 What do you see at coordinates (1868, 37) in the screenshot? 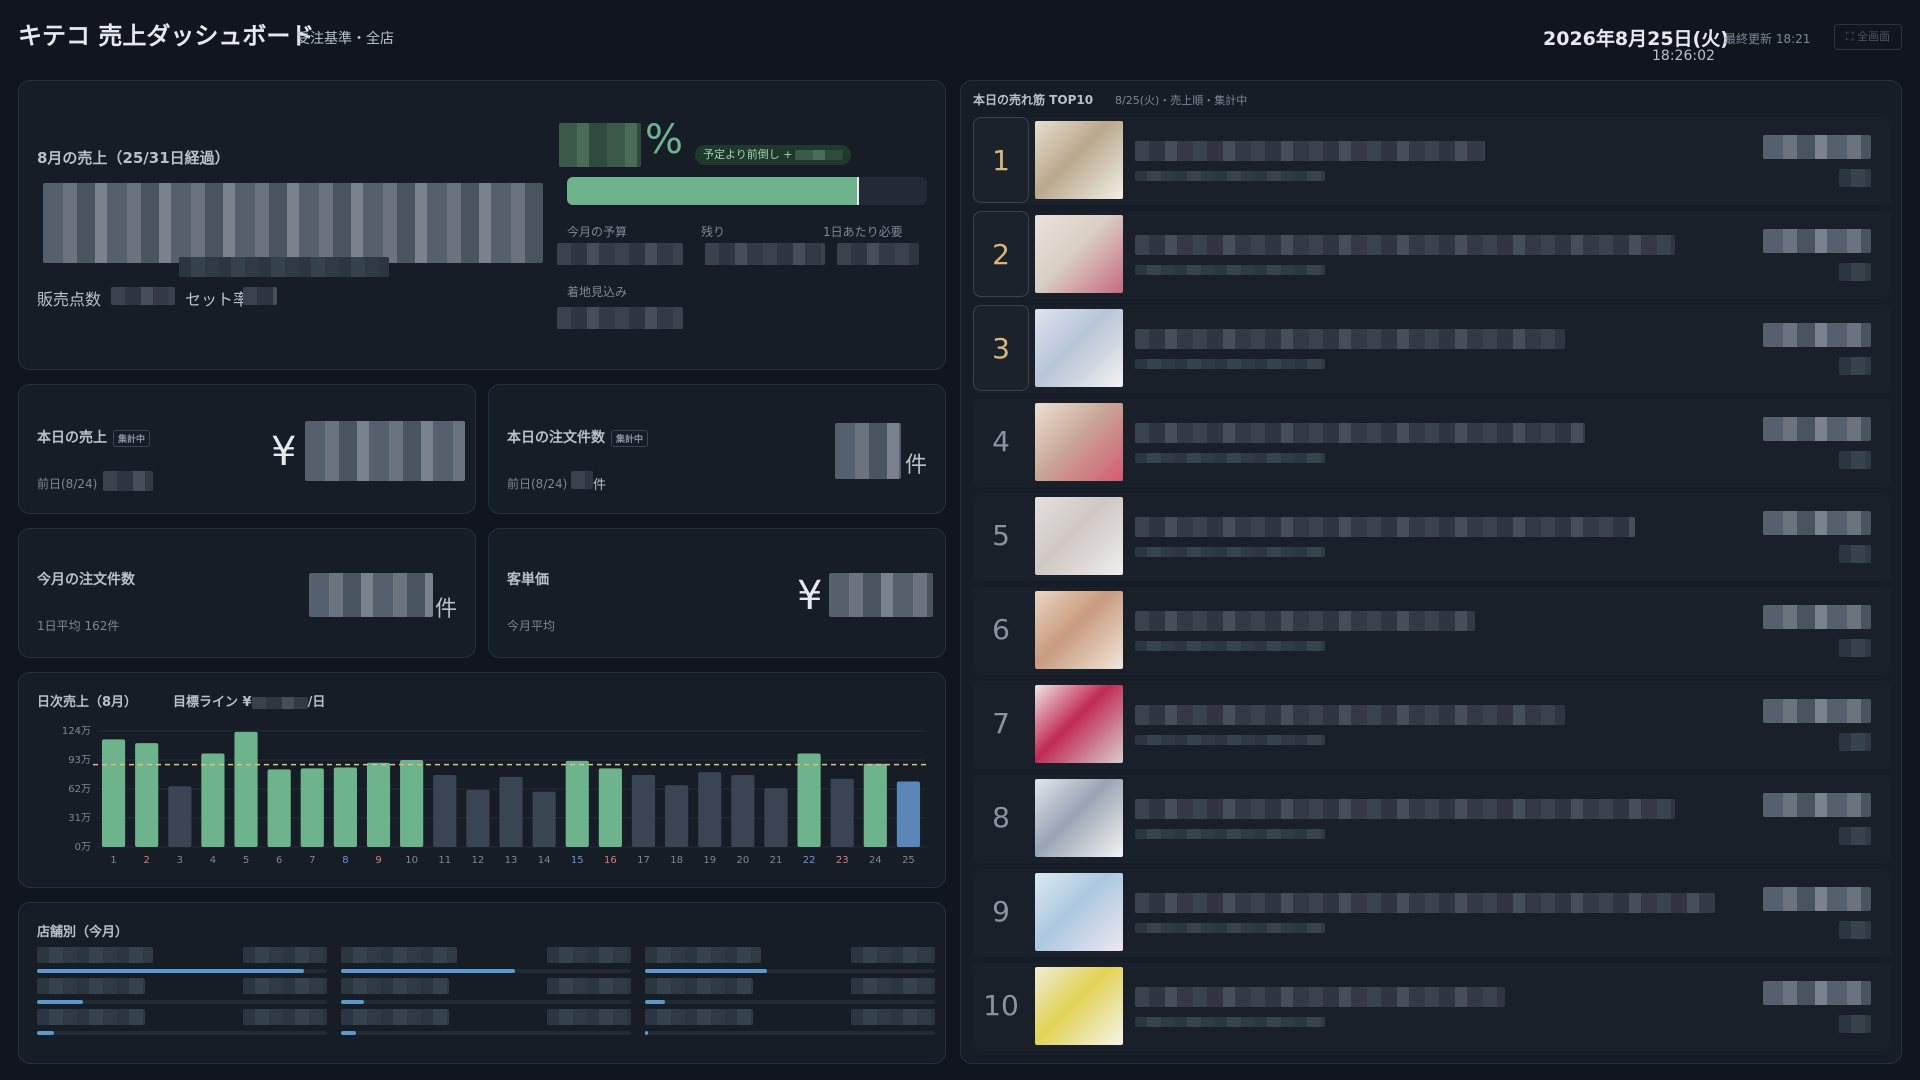
I see `fullscreen-button: ⛶ 全画面` at bounding box center [1868, 37].